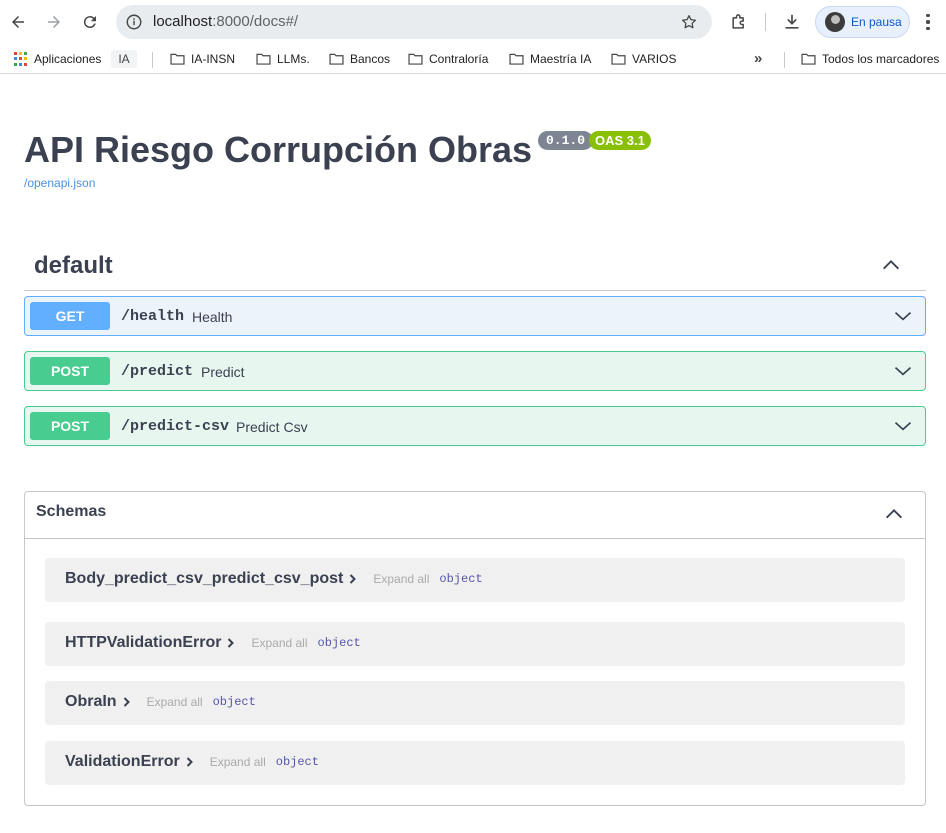 This screenshot has height=833, width=946. What do you see at coordinates (928, 22) in the screenshot?
I see `browser-menu-button` at bounding box center [928, 22].